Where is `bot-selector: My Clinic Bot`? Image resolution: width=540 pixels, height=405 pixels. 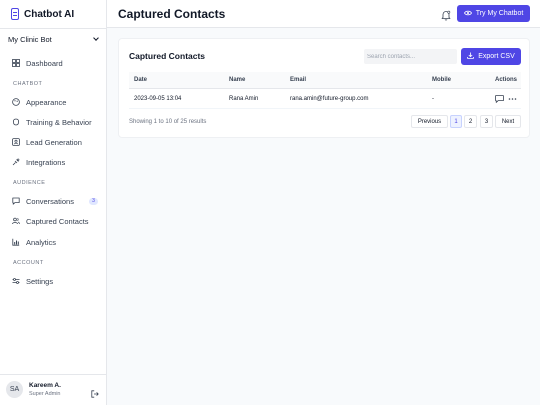
bot-selector: My Clinic Bot is located at coordinates (54, 39).